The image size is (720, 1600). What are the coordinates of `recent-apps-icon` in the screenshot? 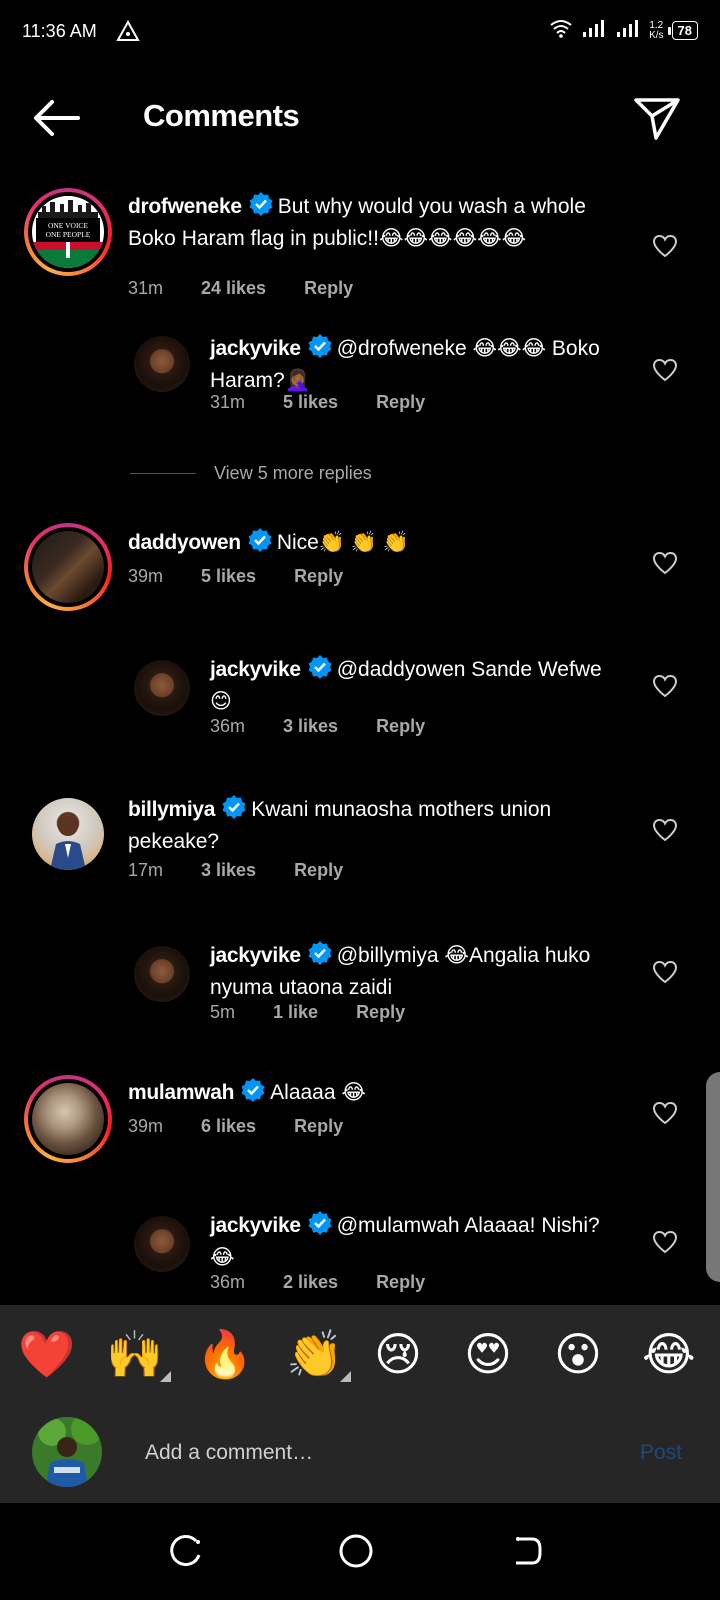 It's located at (186, 1551).